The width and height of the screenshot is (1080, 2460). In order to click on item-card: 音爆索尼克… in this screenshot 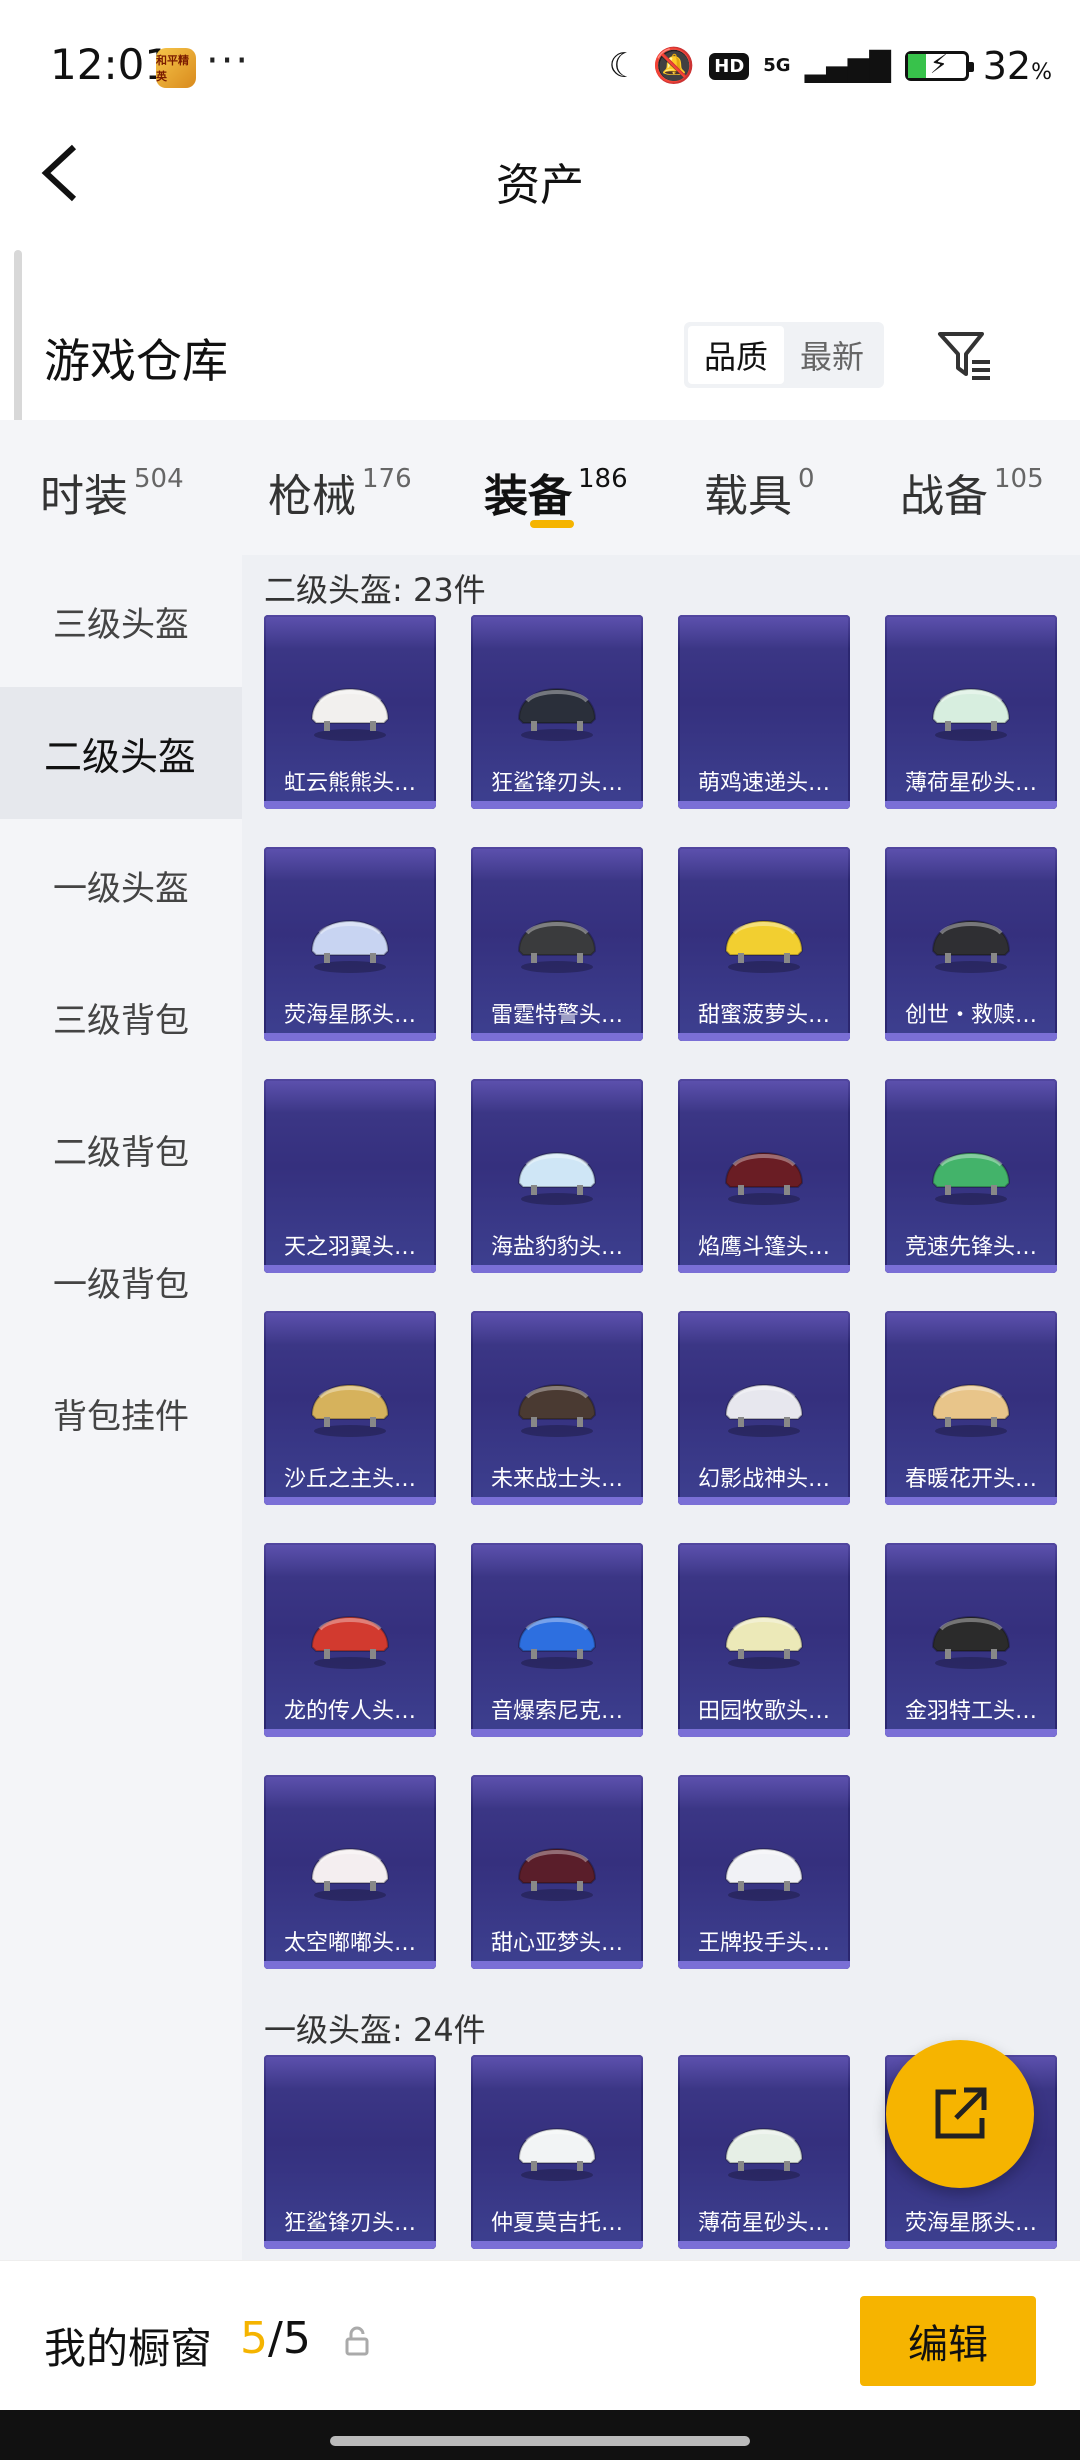, I will do `click(557, 1640)`.